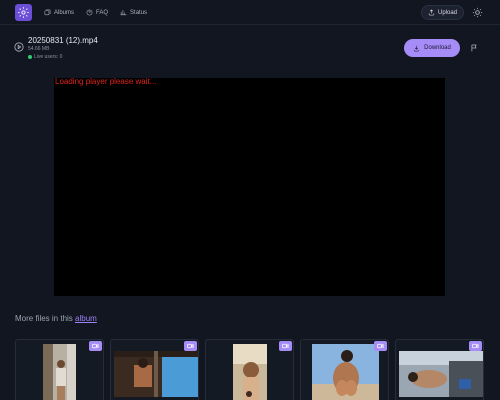 Image resolution: width=500 pixels, height=400 pixels. What do you see at coordinates (63, 40) in the screenshot?
I see `file-name: 20250831 (12).mp4` at bounding box center [63, 40].